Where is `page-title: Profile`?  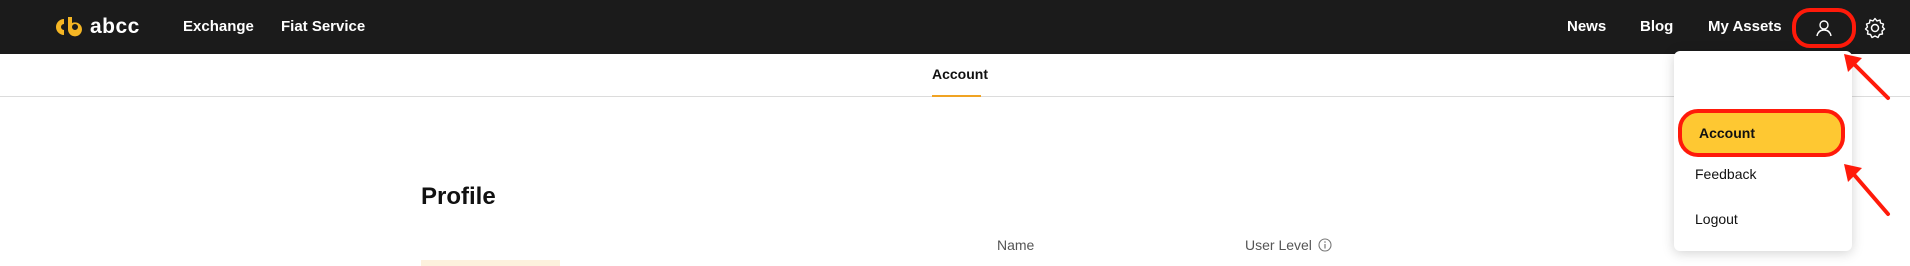 page-title: Profile is located at coordinates (458, 196).